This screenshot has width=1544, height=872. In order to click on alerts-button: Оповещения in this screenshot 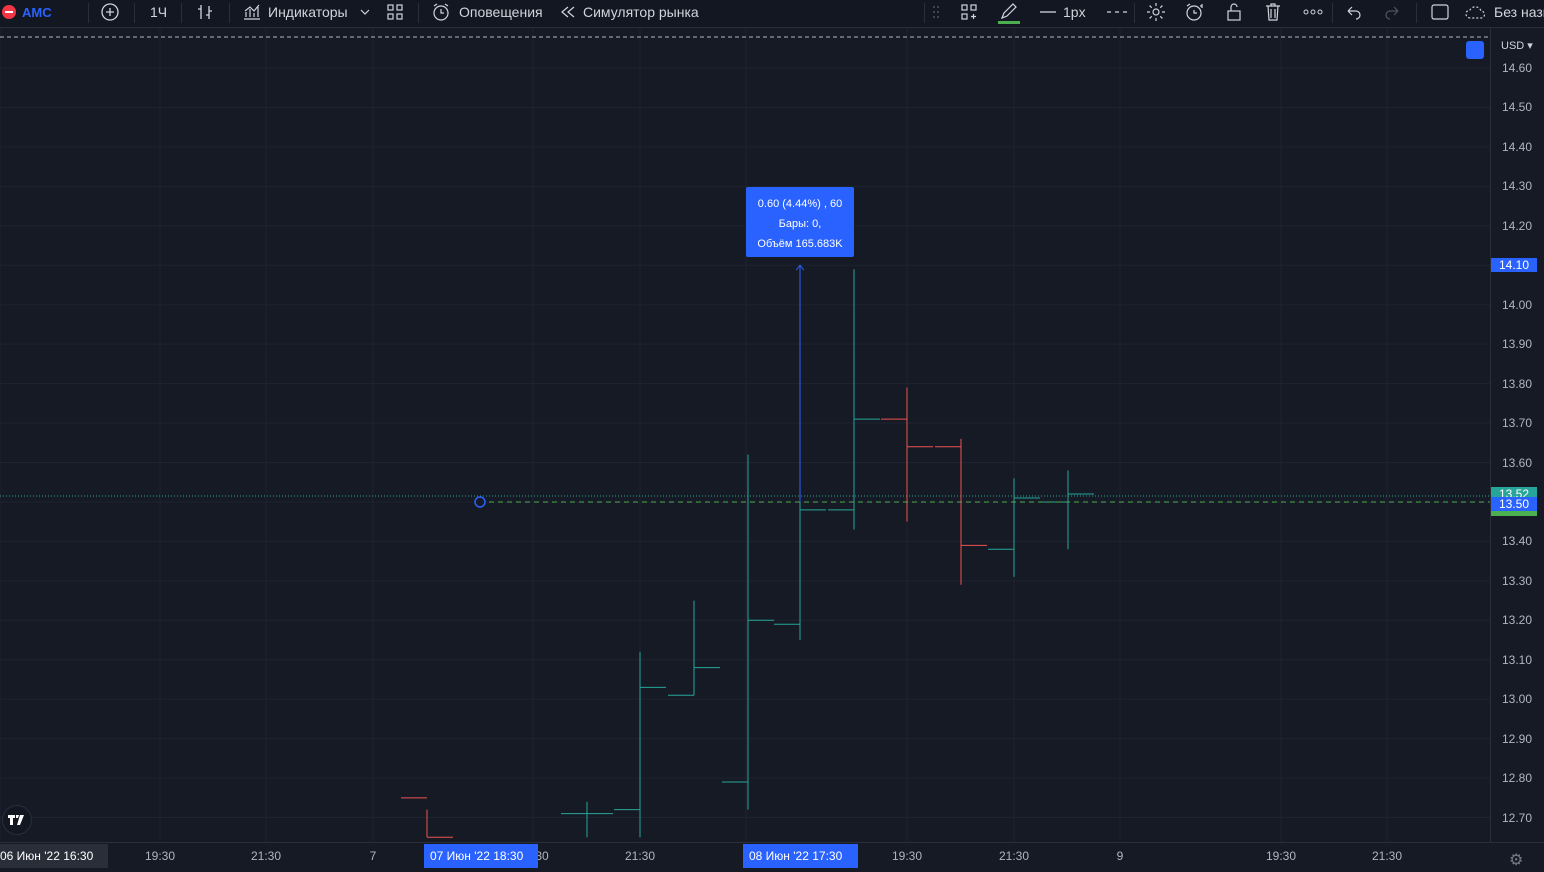, I will do `click(487, 12)`.